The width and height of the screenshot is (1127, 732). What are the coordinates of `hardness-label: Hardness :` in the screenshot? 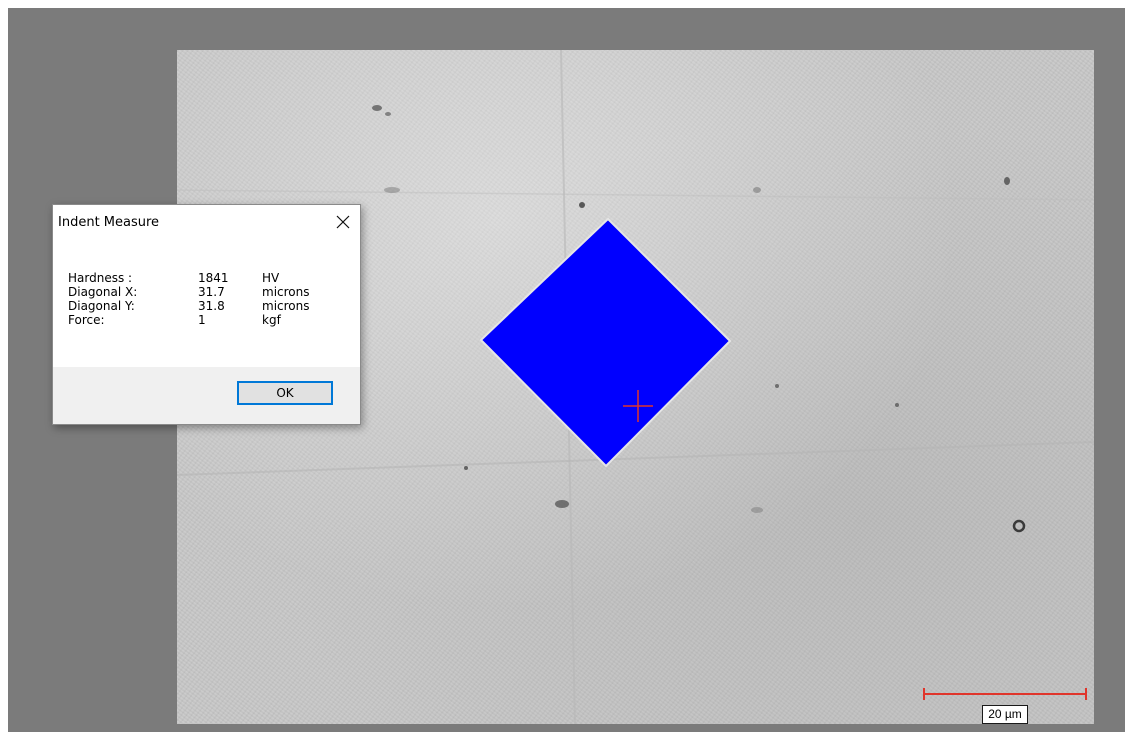 It's located at (100, 278).